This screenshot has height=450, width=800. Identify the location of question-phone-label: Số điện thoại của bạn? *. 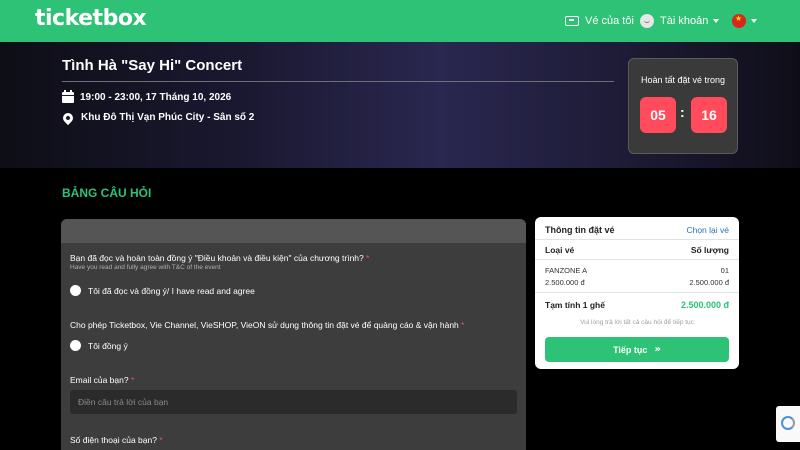
(116, 440).